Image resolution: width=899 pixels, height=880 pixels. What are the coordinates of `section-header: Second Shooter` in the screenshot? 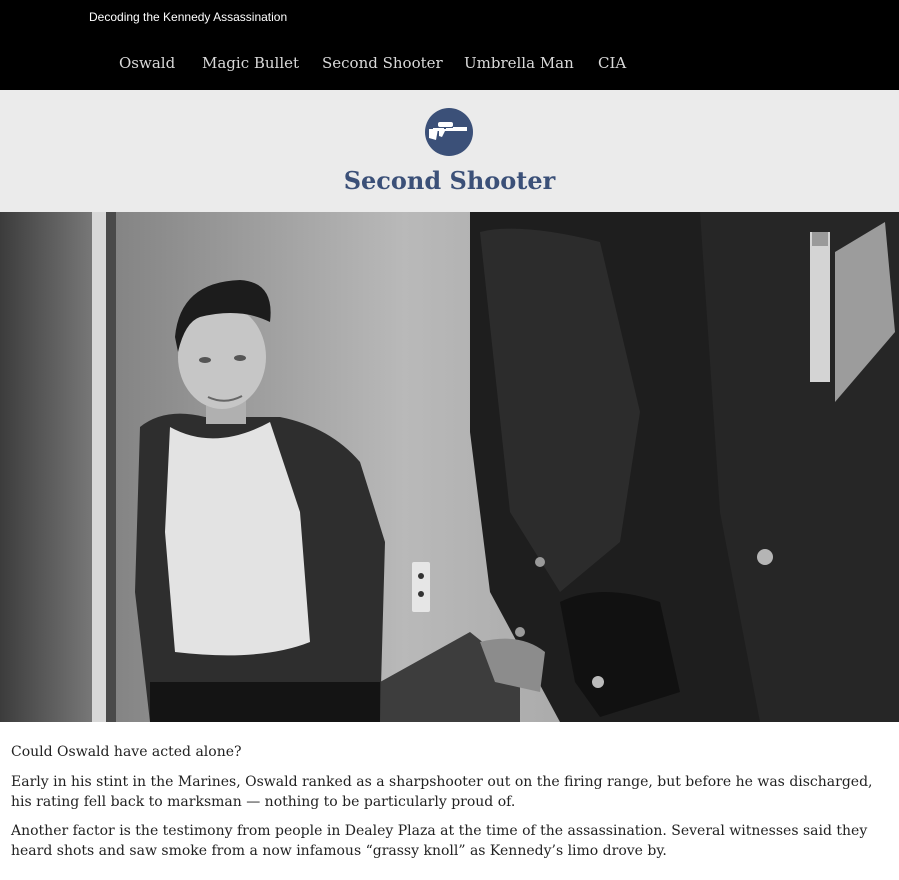 It's located at (449, 151).